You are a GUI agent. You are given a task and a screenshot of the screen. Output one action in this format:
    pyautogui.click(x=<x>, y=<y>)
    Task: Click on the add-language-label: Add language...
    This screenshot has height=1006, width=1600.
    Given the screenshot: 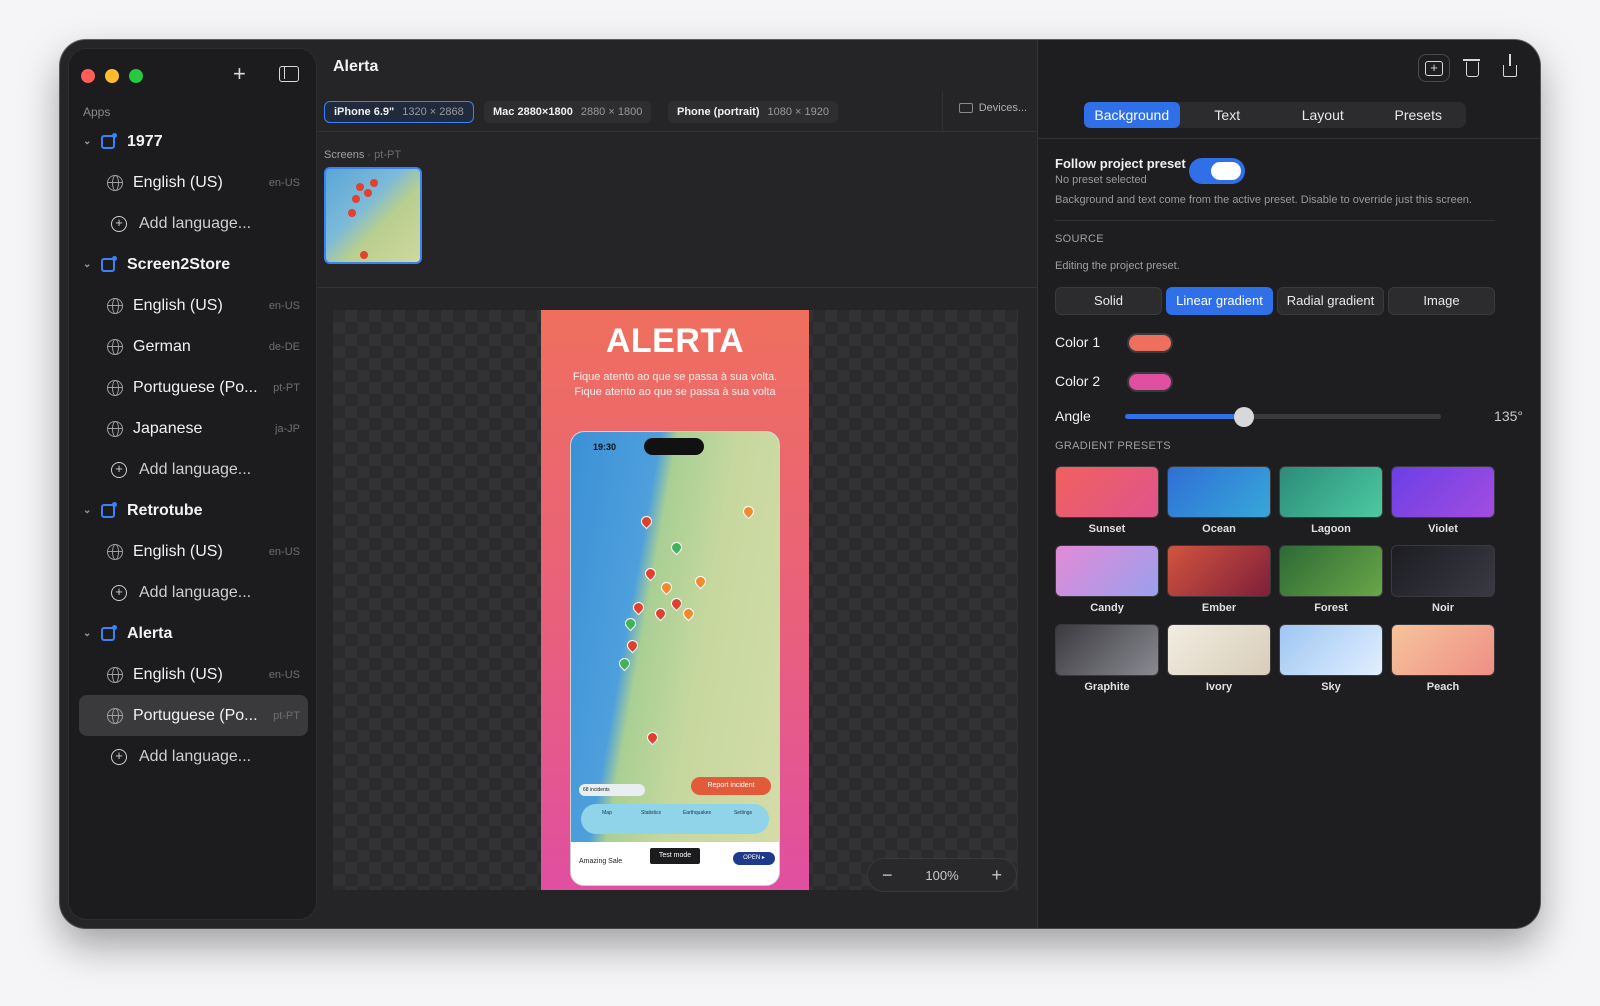 What is the action you would take?
    pyautogui.click(x=195, y=469)
    